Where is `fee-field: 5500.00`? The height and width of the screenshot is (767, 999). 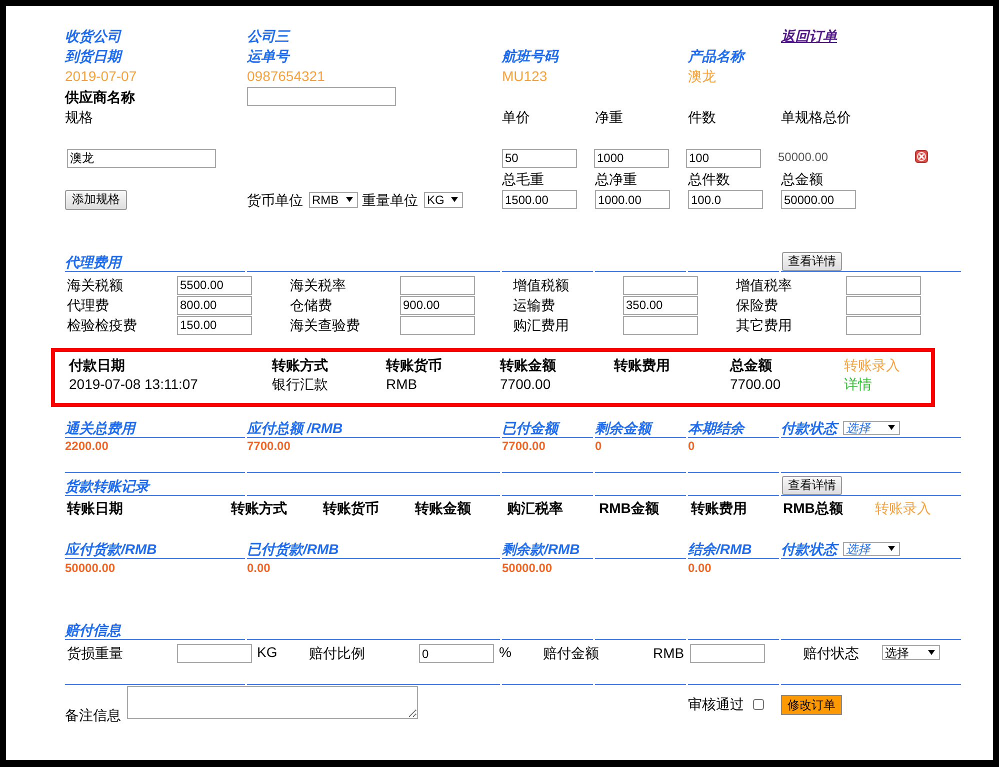 fee-field: 5500.00 is located at coordinates (214, 285).